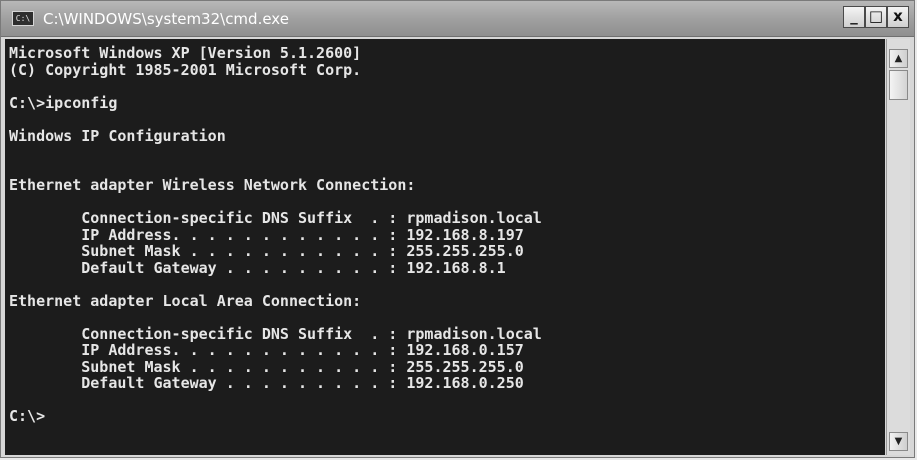 The width and height of the screenshot is (917, 460). Describe the element at coordinates (876, 17) in the screenshot. I see `maximize-button: □` at that location.